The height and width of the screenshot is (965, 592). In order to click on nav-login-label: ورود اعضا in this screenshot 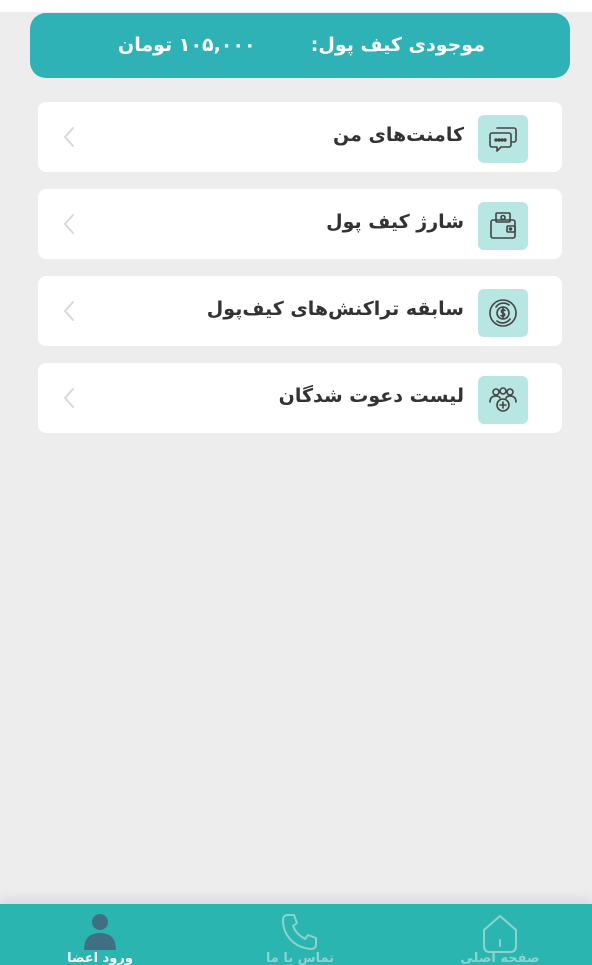, I will do `click(100, 958)`.